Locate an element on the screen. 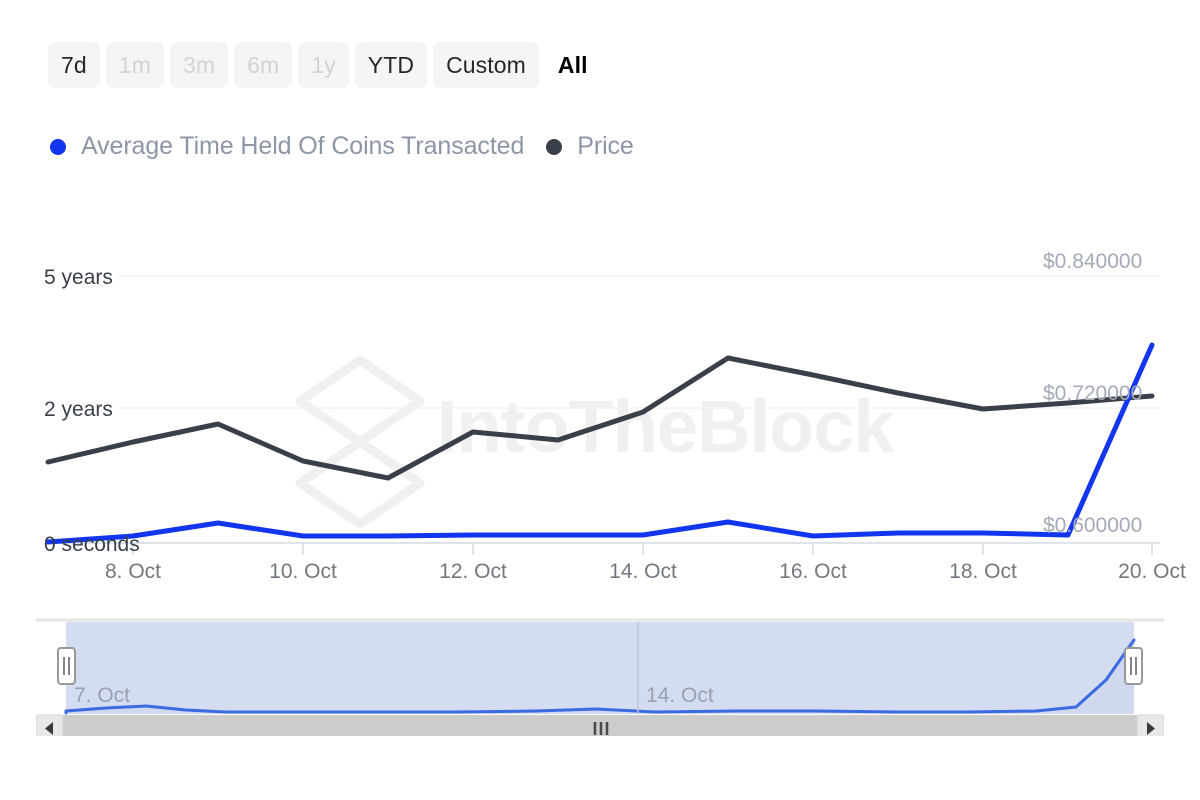  range-button-3m: 3m is located at coordinates (199, 65).